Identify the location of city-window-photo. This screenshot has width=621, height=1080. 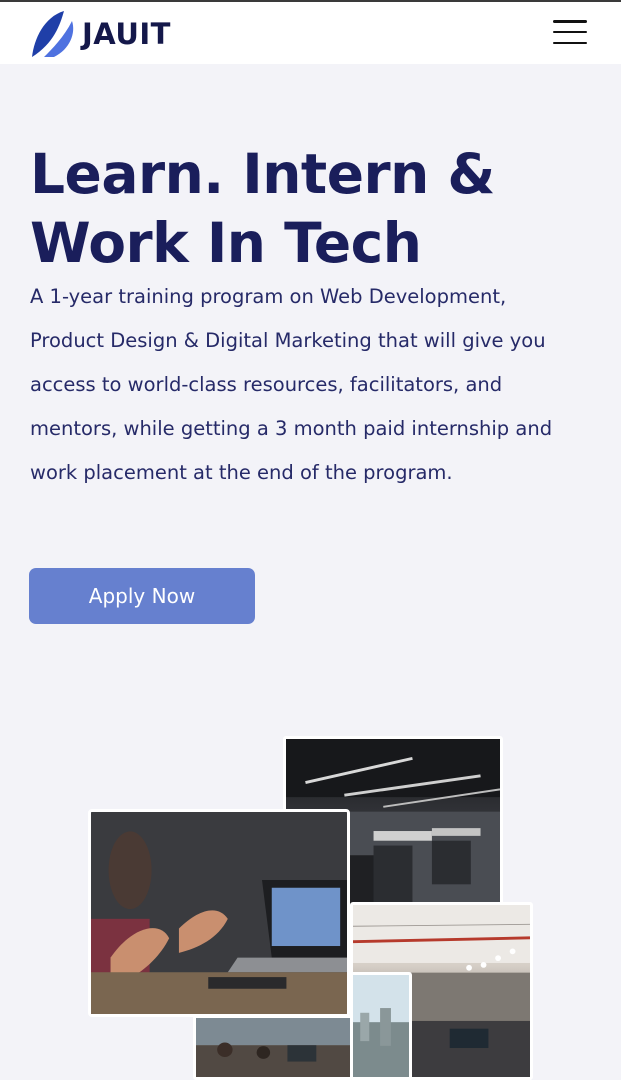
(381, 1026).